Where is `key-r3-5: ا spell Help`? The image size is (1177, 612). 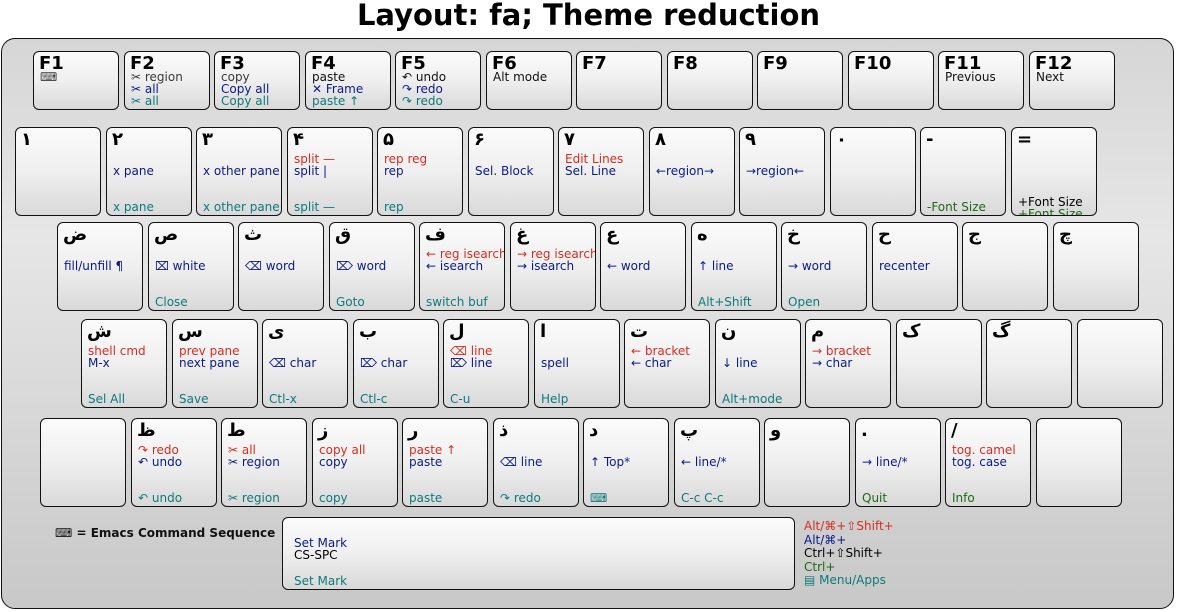 key-r3-5: ا spell Help is located at coordinates (577, 363).